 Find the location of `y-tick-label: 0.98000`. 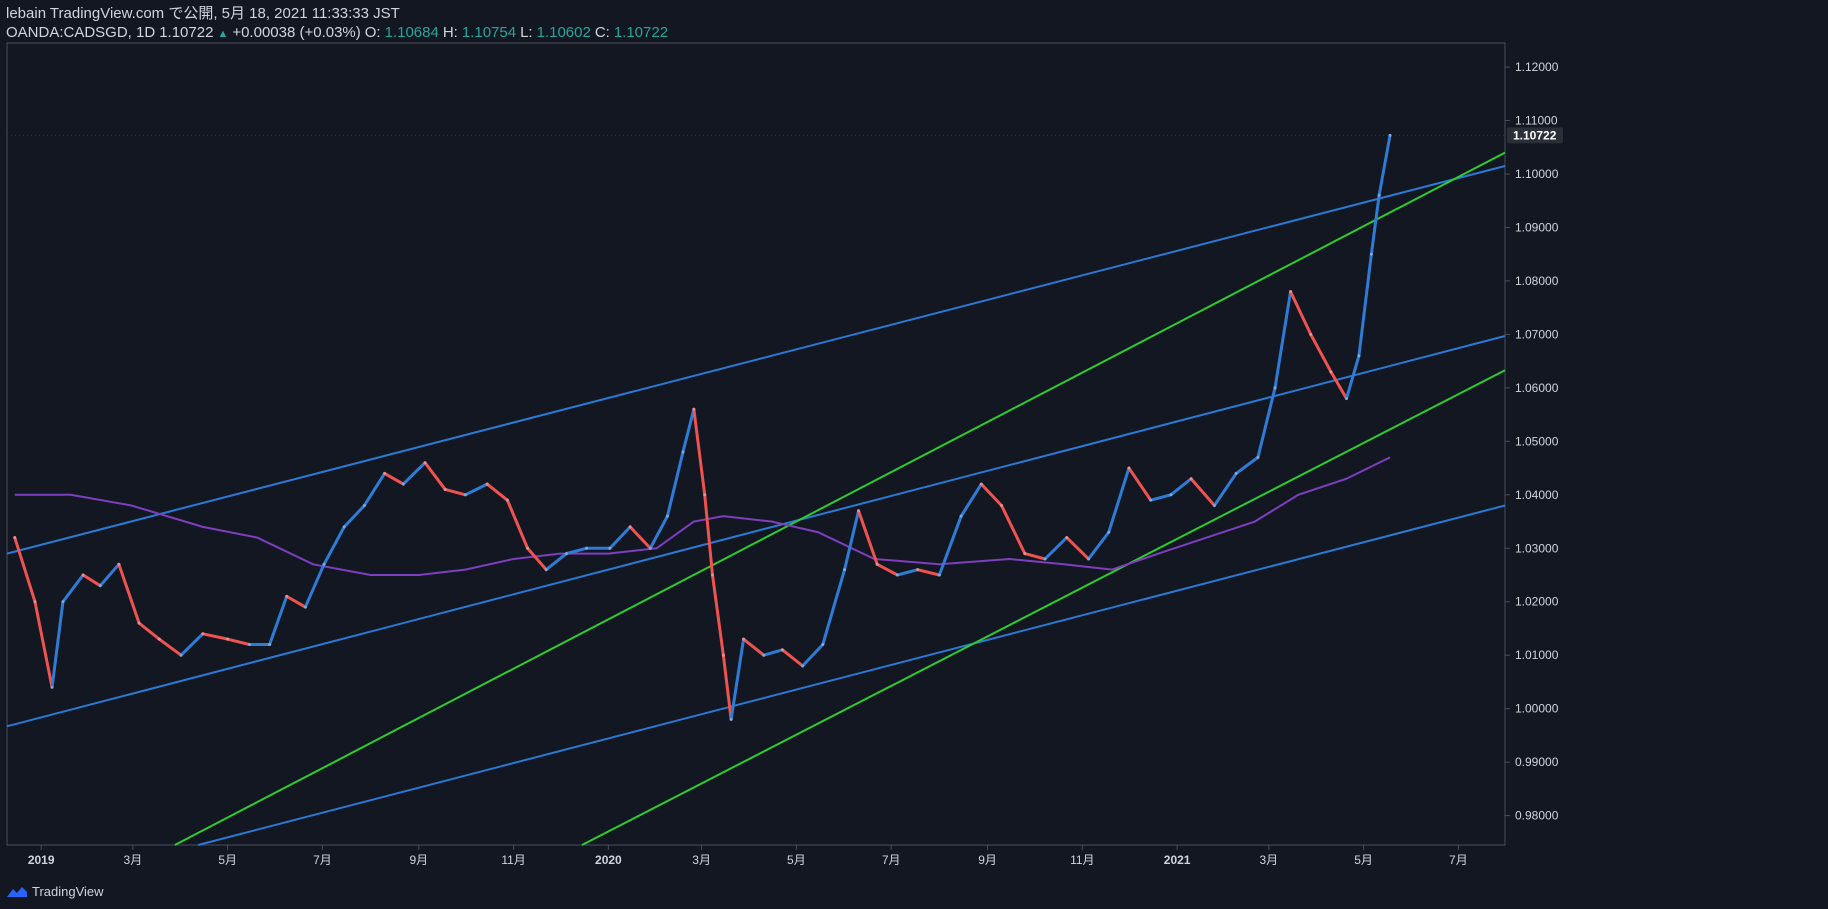

y-tick-label: 0.98000 is located at coordinates (1537, 816).